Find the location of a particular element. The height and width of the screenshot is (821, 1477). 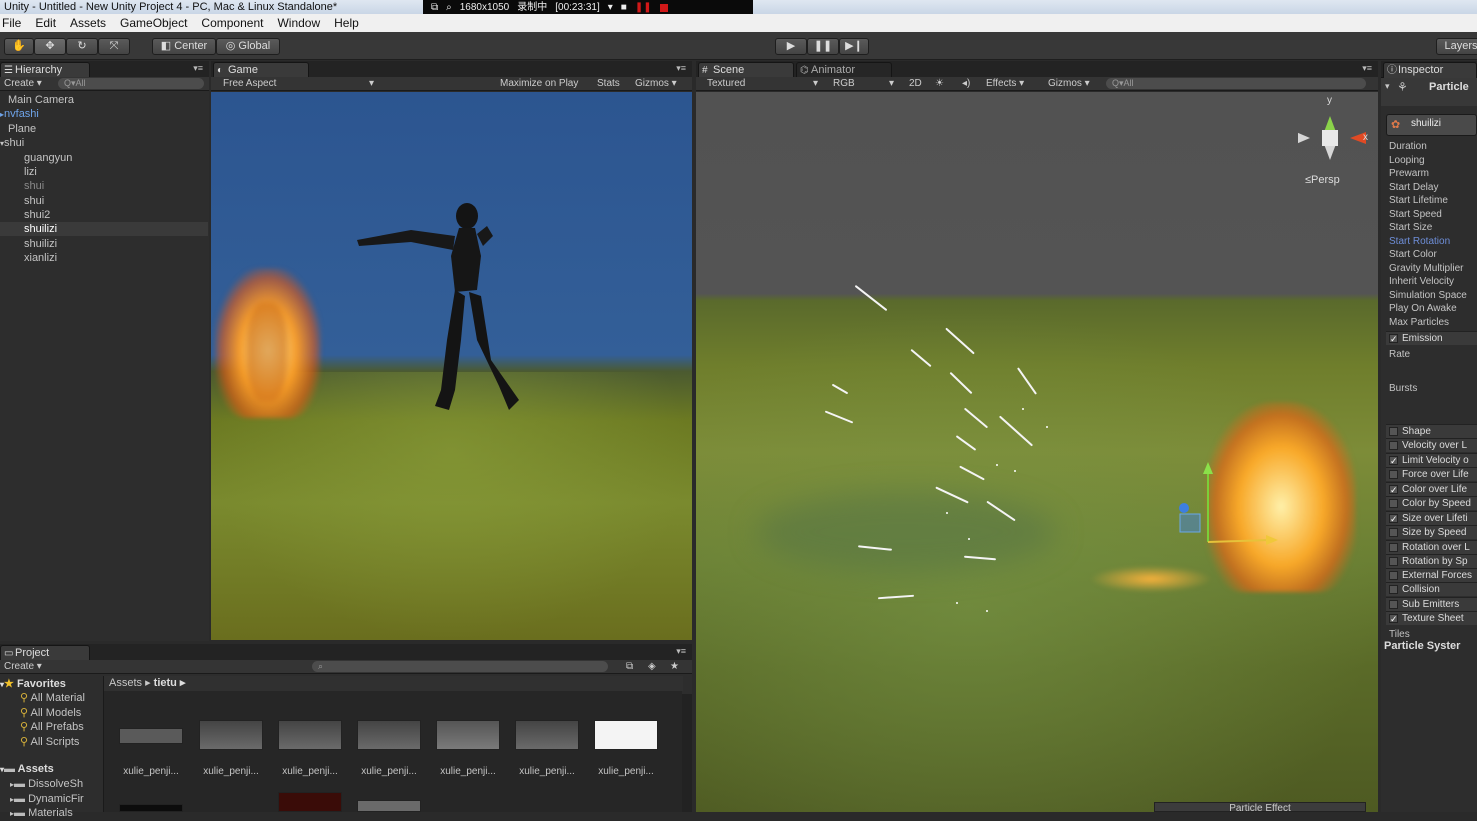

tab-hierarchy: ☰ Hierarchy is located at coordinates (45, 70).